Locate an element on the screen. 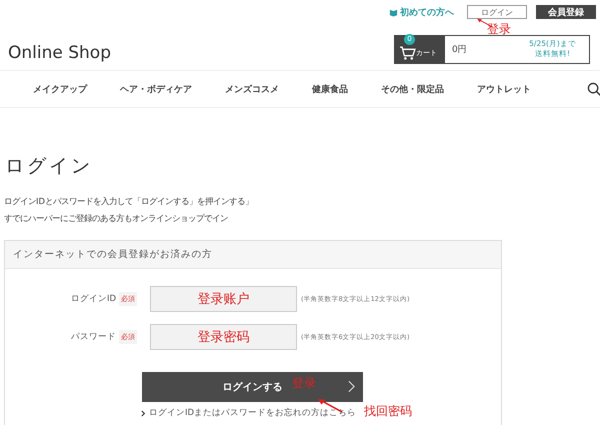  login-button: ログイン is located at coordinates (497, 12).